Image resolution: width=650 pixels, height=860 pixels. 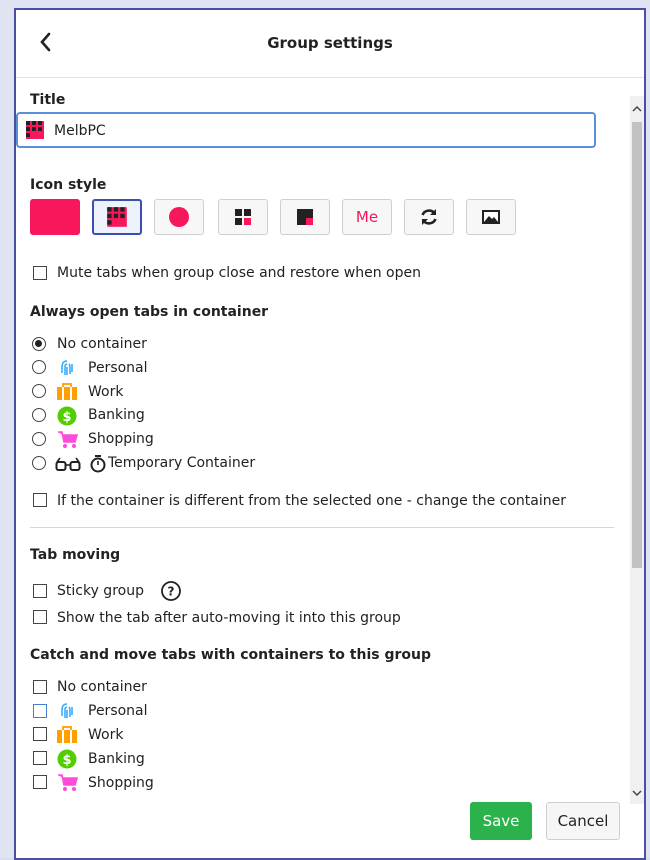 I want to click on catch-personal-label: Personal, so click(x=118, y=711).